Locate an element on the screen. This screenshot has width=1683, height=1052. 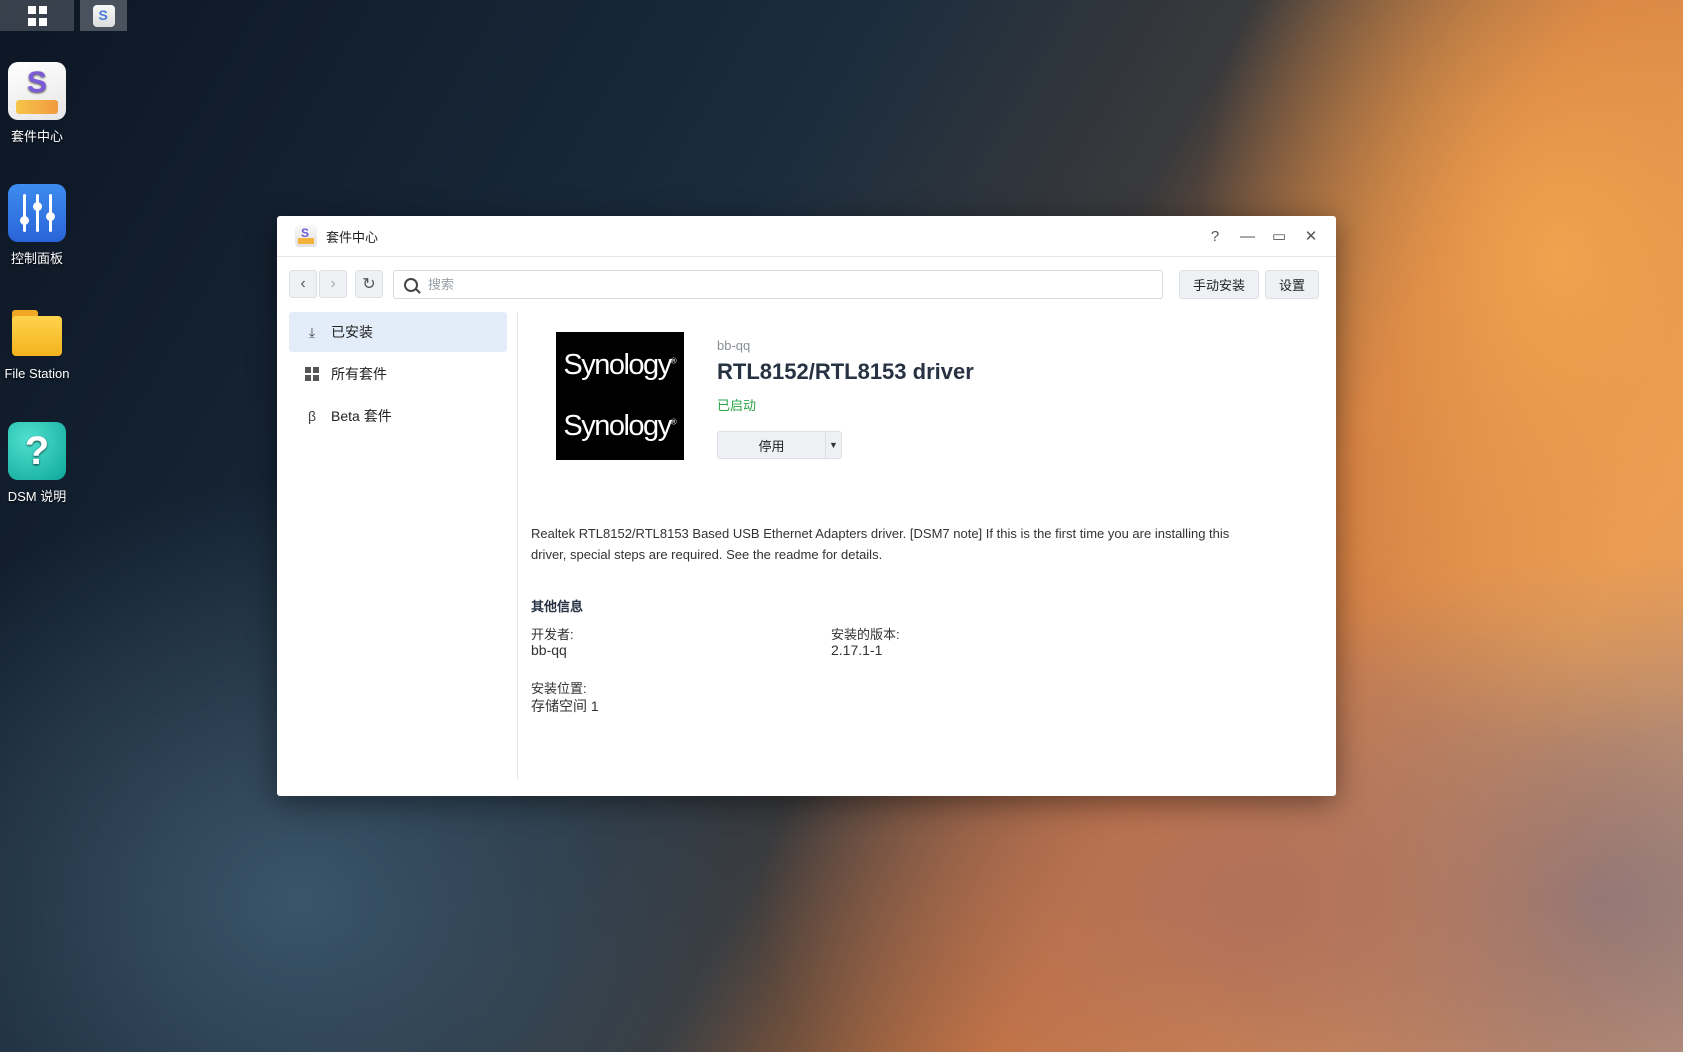
control-panel-icon is located at coordinates (37, 213).